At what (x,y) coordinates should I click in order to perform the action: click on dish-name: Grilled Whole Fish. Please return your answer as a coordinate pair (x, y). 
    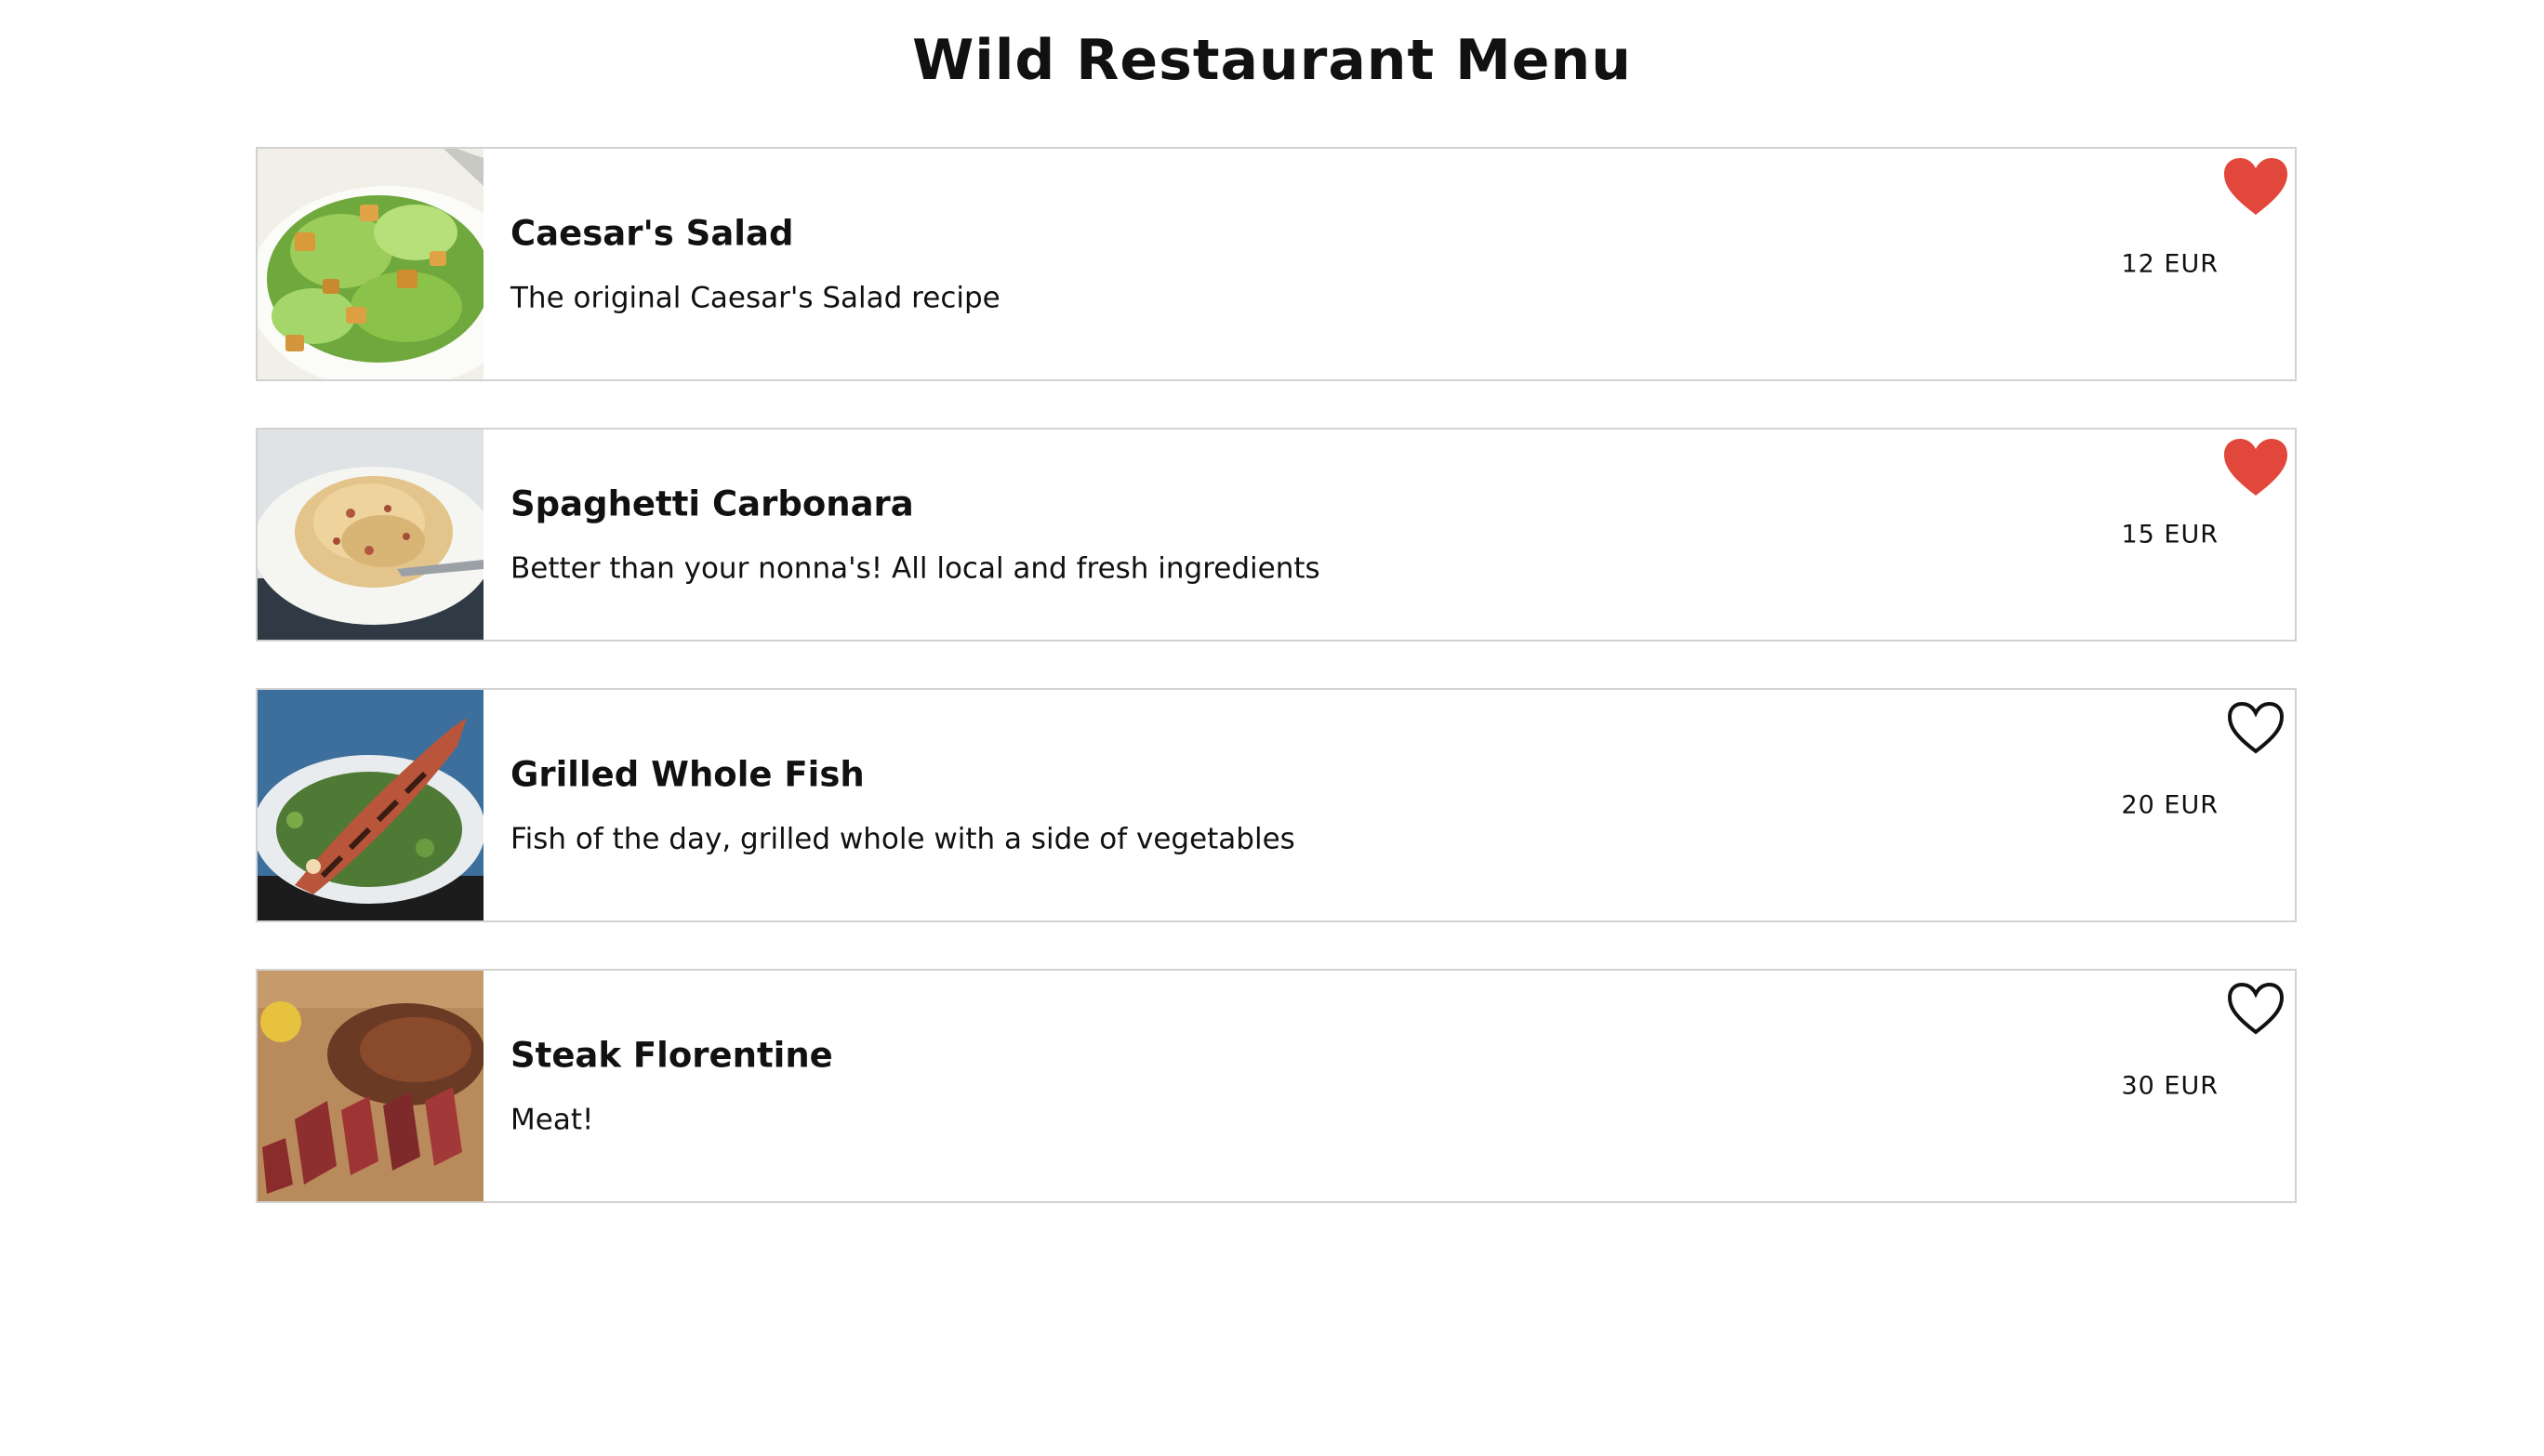
    Looking at the image, I should click on (687, 774).